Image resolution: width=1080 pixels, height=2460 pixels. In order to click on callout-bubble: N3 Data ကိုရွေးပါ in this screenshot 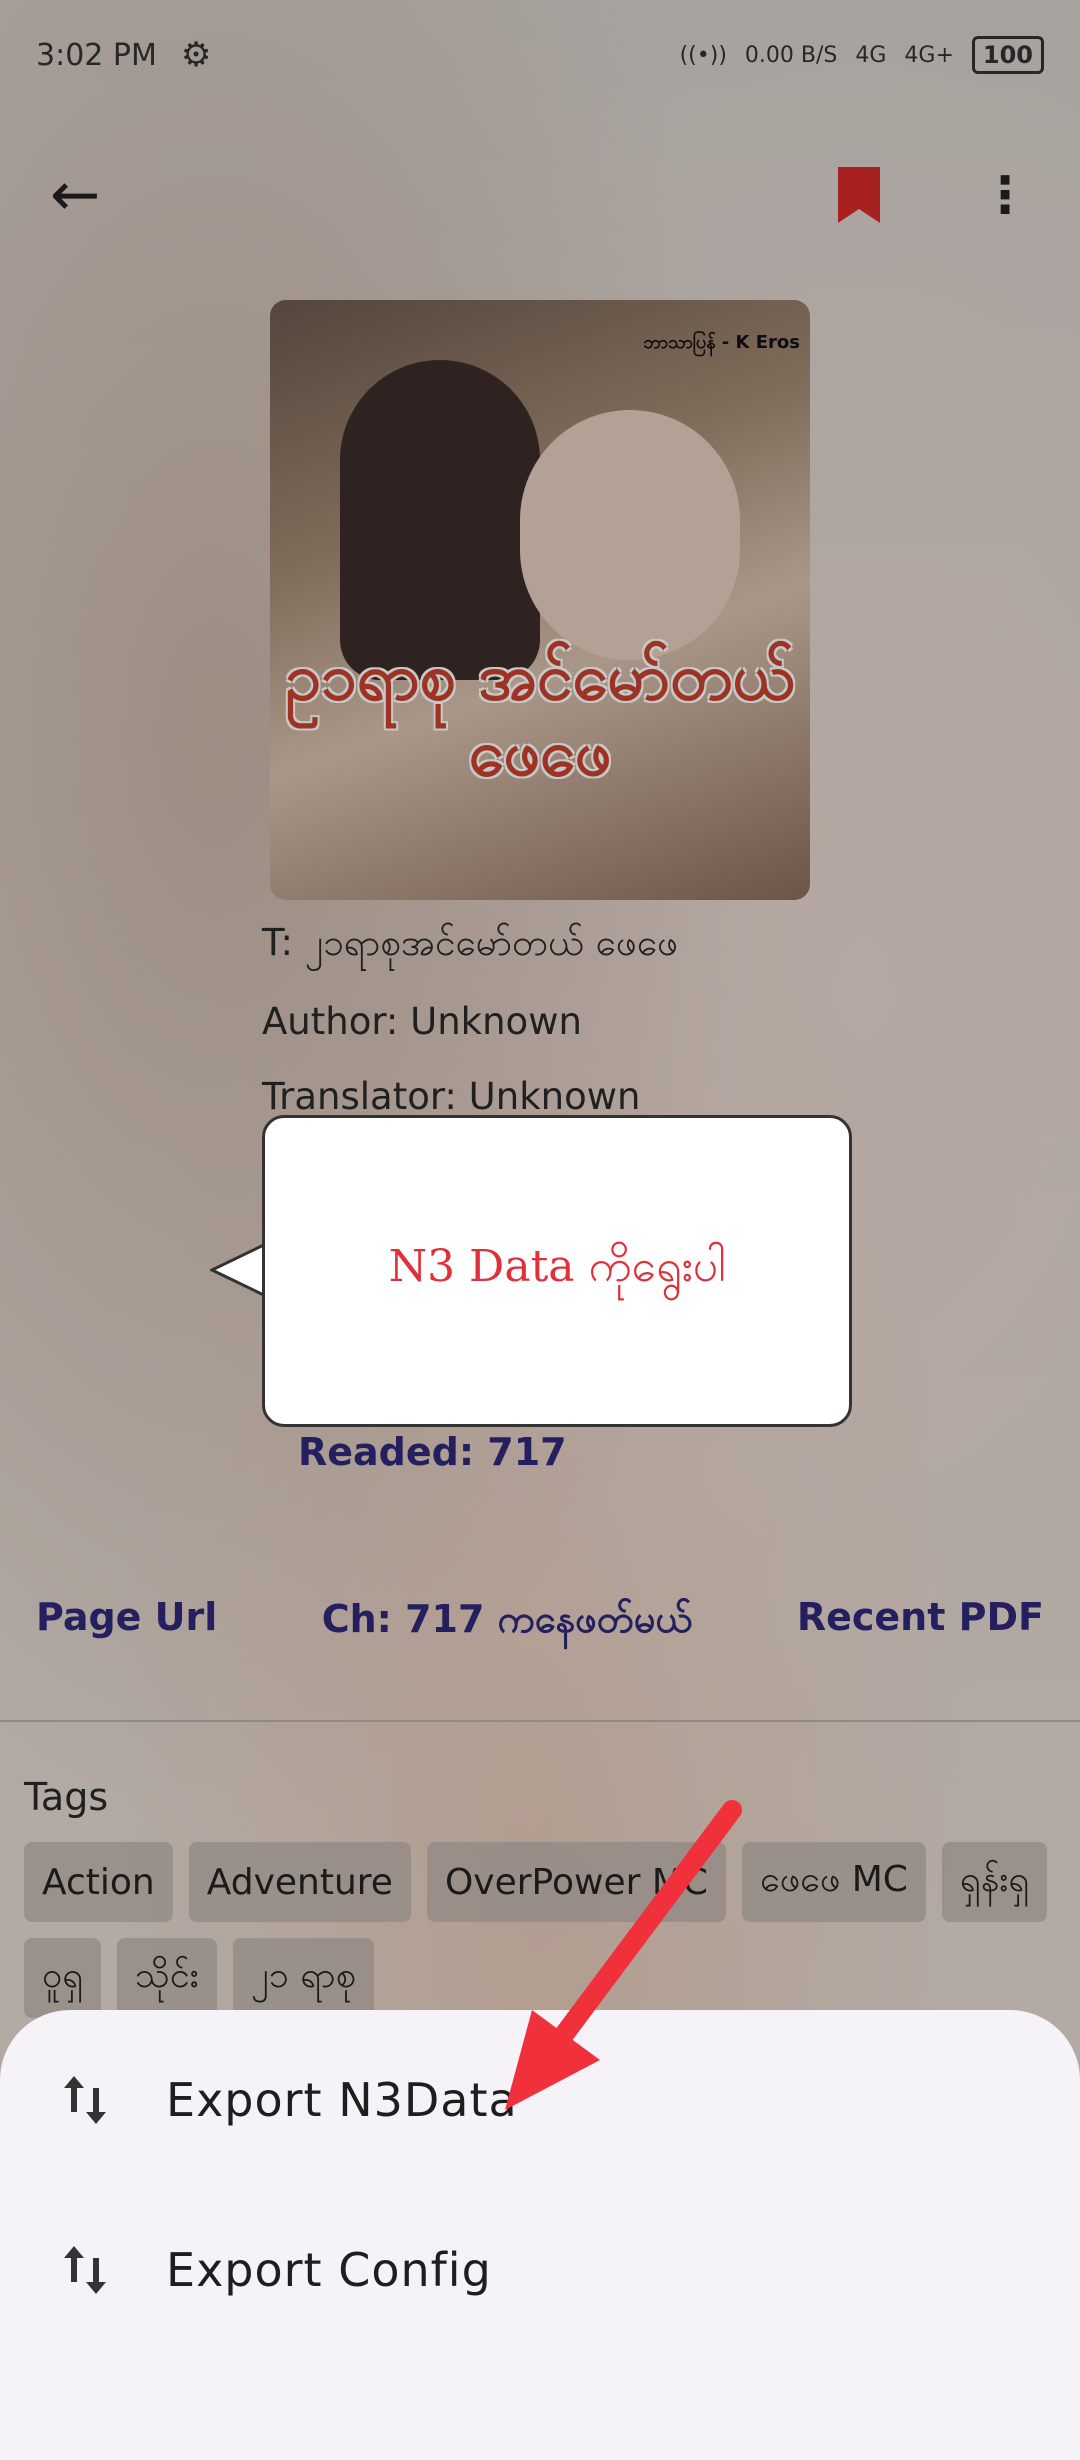, I will do `click(557, 1271)`.